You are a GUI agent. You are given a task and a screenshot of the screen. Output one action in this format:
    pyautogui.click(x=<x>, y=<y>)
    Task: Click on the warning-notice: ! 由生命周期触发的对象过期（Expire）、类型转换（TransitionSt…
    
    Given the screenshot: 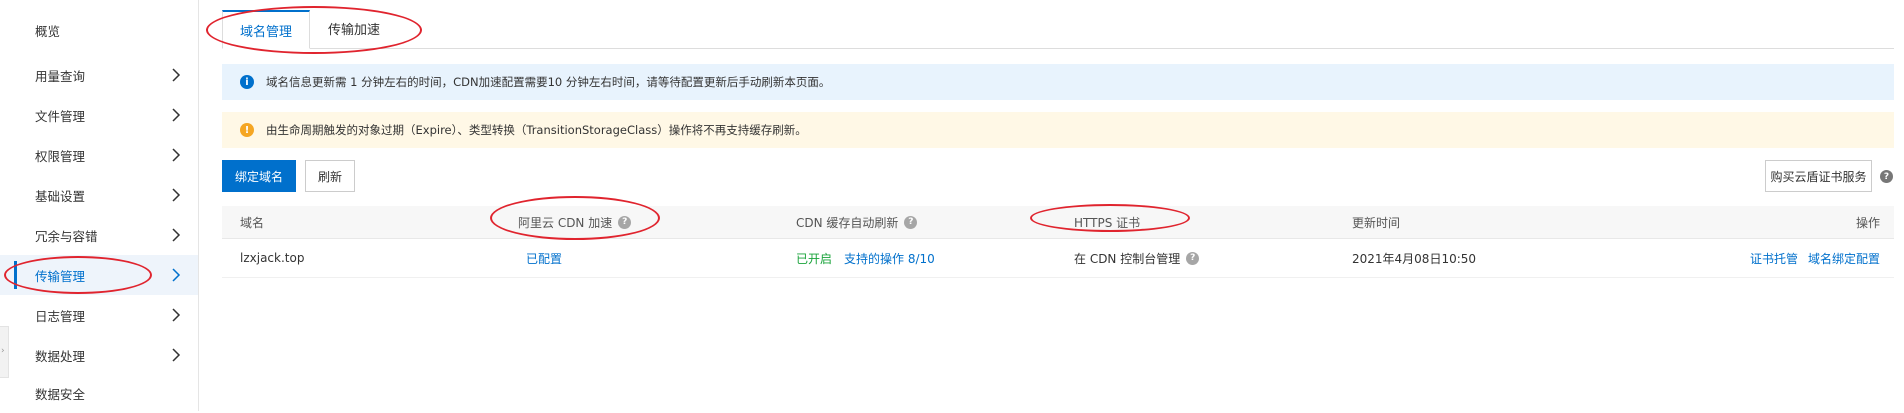 What is the action you would take?
    pyautogui.click(x=1058, y=130)
    